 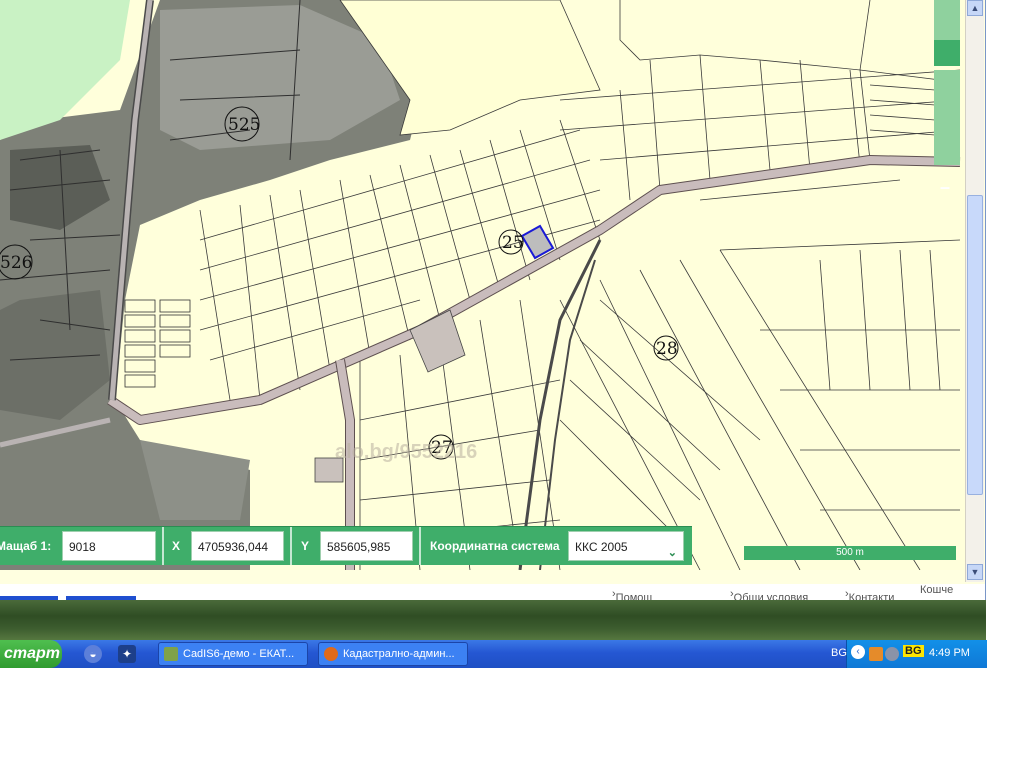 I want to click on language-badge: BG, so click(x=913, y=651).